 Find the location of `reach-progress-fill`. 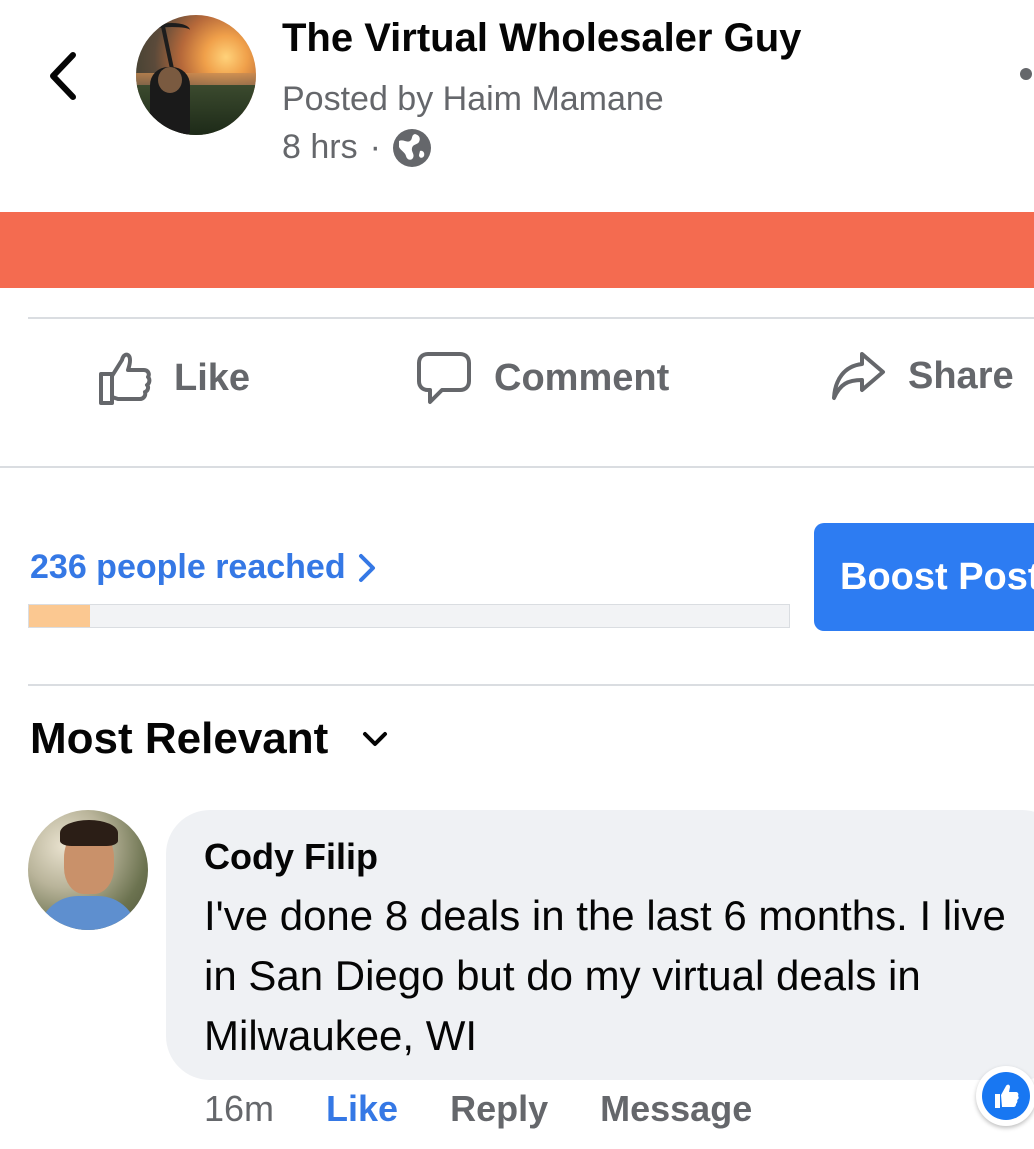

reach-progress-fill is located at coordinates (59, 616).